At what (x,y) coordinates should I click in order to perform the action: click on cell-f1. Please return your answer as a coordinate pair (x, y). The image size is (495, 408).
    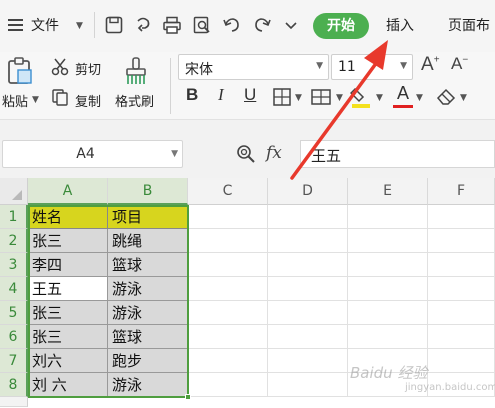
    Looking at the image, I should click on (461, 217).